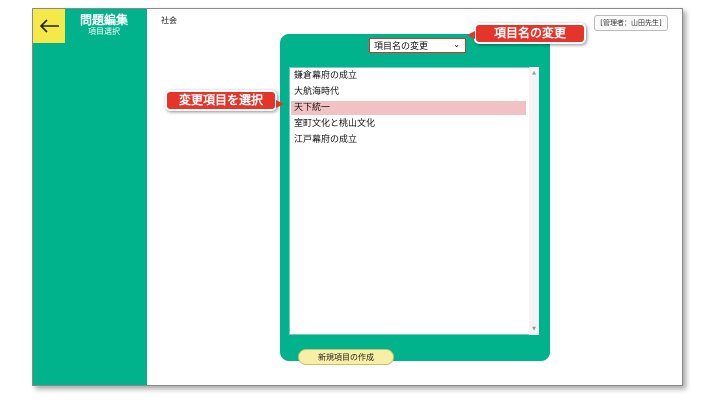 This screenshot has width=715, height=412. Describe the element at coordinates (408, 108) in the screenshot. I see `list-item-selected: 天下統一` at that location.